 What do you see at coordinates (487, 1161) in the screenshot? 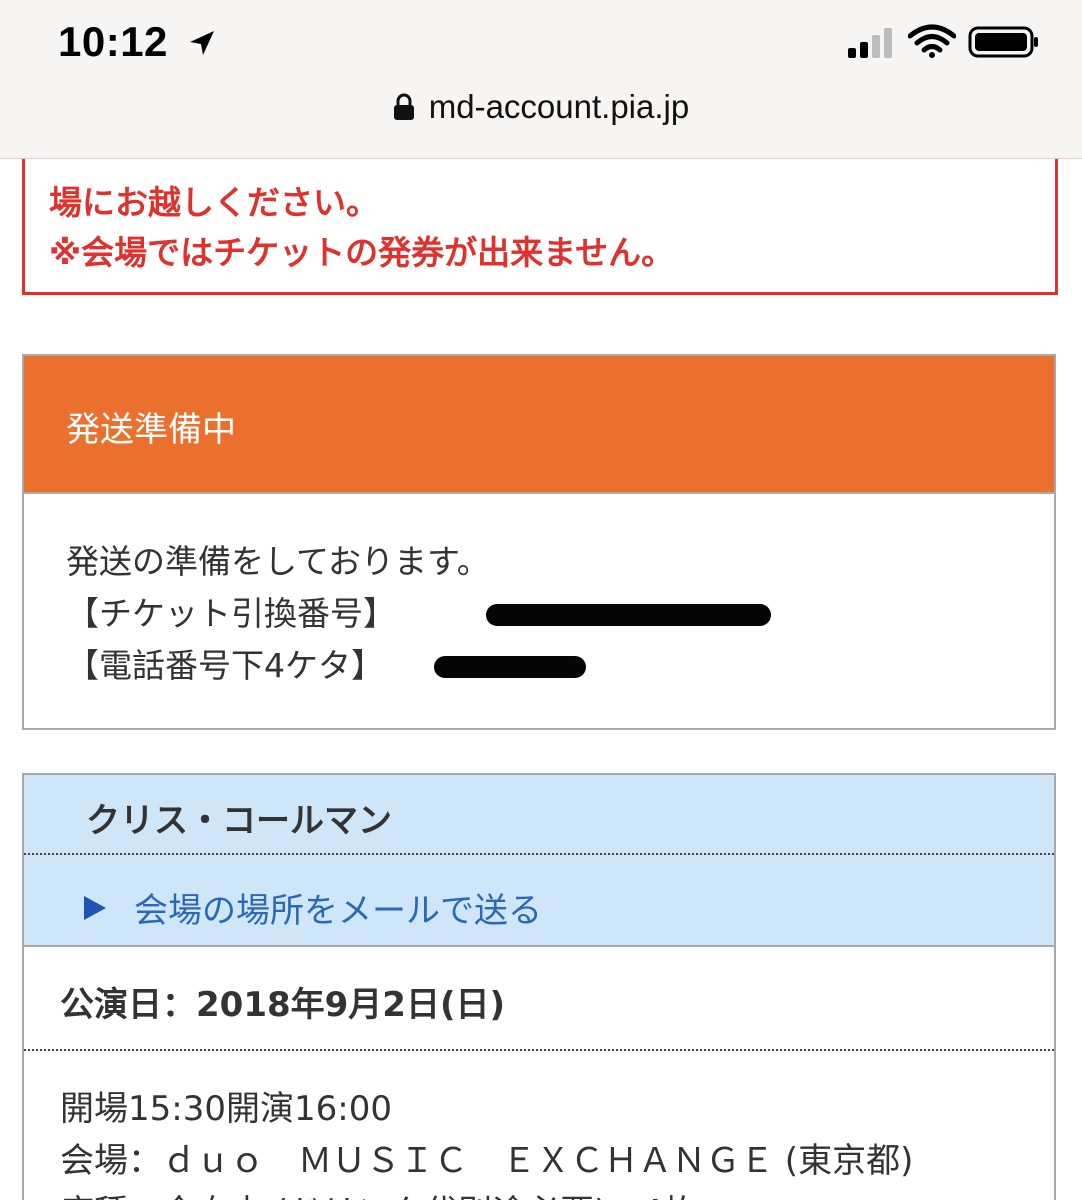
I see `venue: 会場：ｄｕｏ ＭＵＳＩＣ ＥＸＣＨＡＮＧＥ (東京都)` at bounding box center [487, 1161].